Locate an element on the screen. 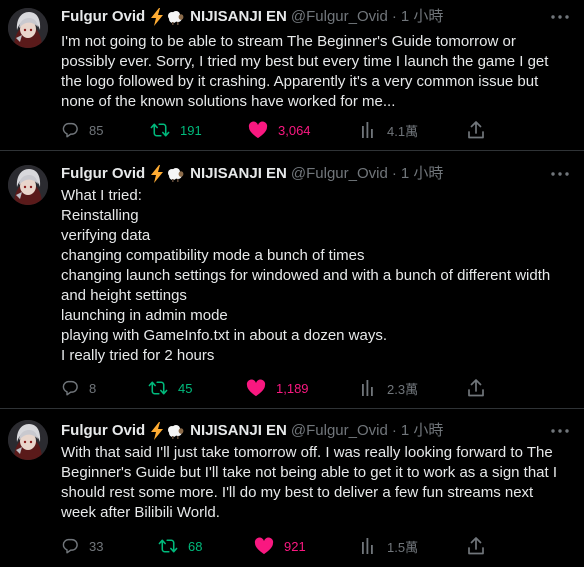 The height and width of the screenshot is (567, 584). tweet-text-line: launching in admin mode is located at coordinates (144, 315).